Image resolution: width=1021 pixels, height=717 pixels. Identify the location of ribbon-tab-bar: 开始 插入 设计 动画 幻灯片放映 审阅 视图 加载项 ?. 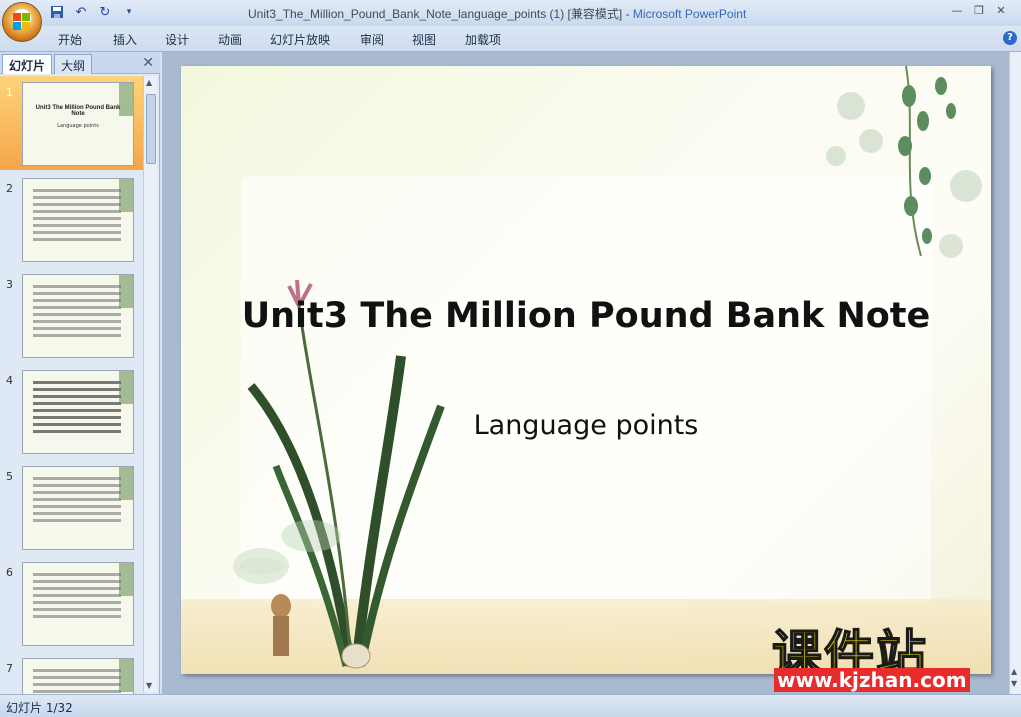
(510, 39).